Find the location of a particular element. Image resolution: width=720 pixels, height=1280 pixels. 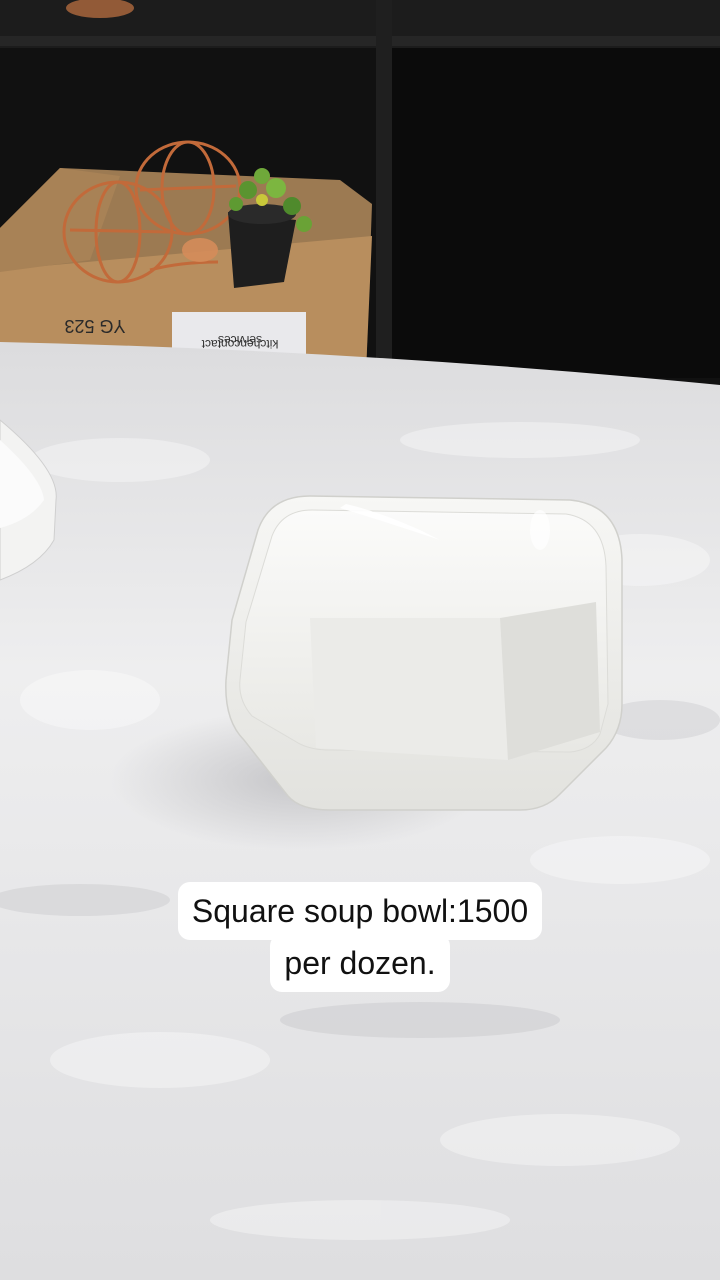

shelf-divider is located at coordinates (384, 195).